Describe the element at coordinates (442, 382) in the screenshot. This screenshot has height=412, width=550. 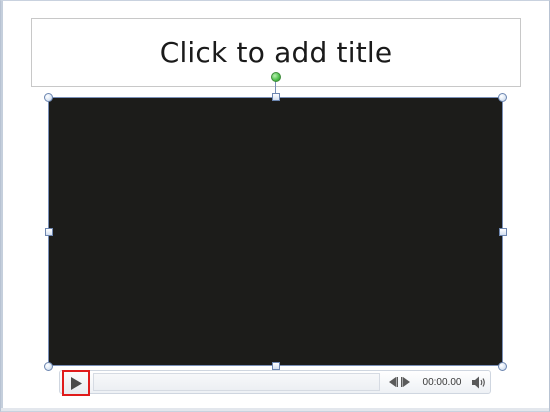
I see `time-display: 00:00.00` at that location.